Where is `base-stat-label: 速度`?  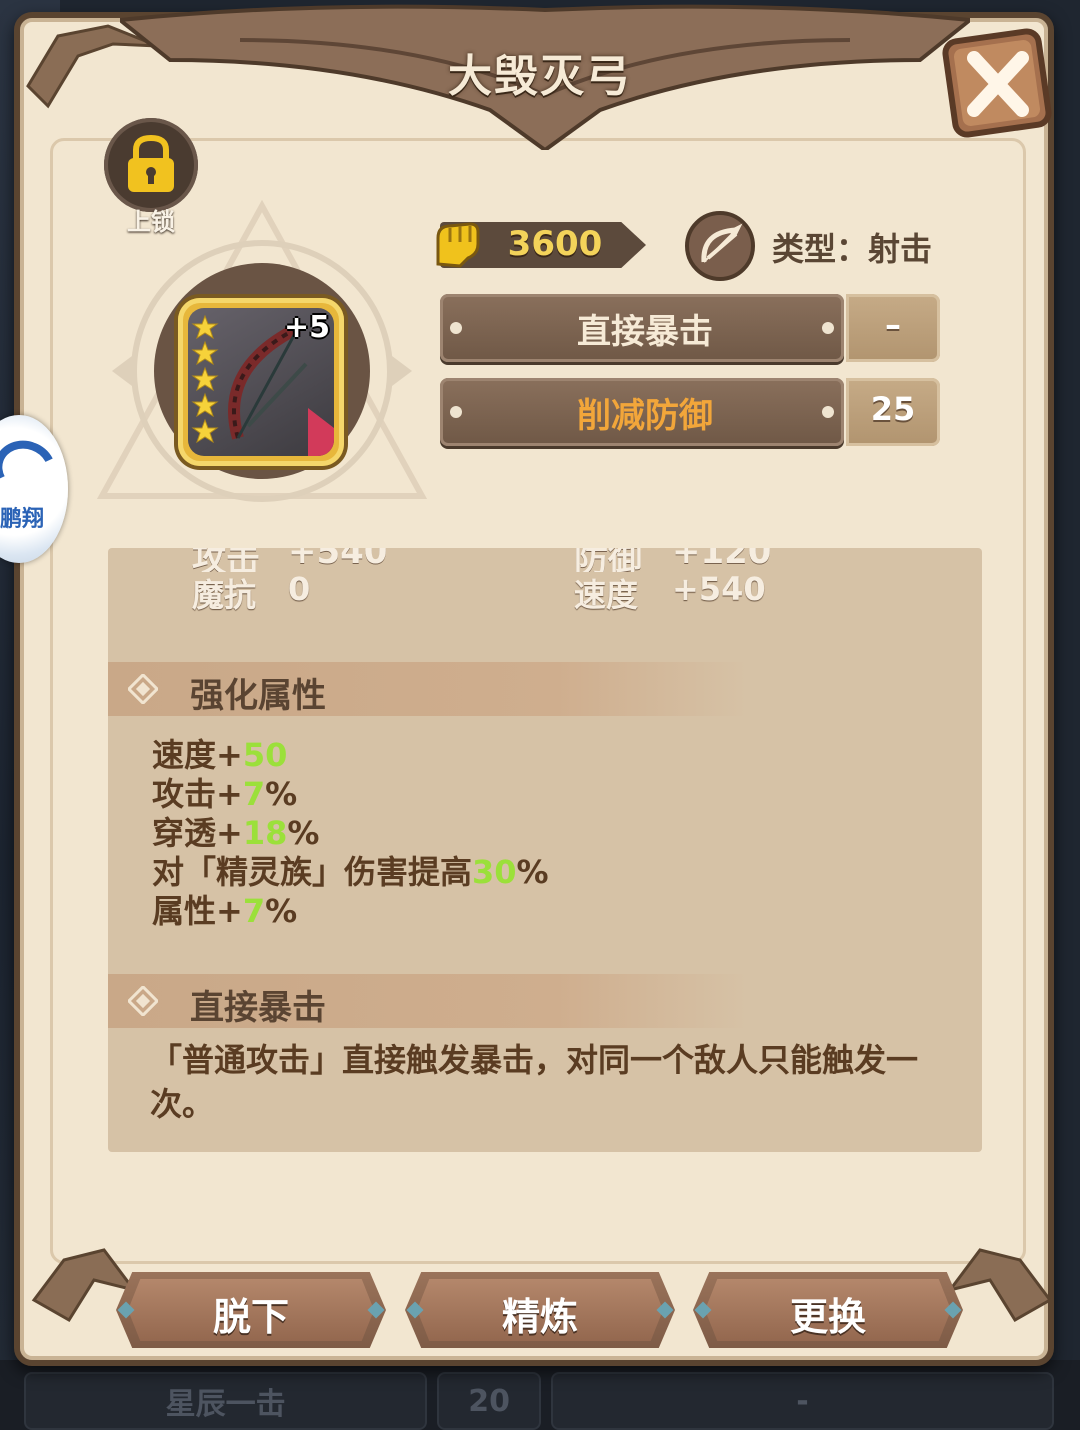 base-stat-label: 速度 is located at coordinates (606, 595).